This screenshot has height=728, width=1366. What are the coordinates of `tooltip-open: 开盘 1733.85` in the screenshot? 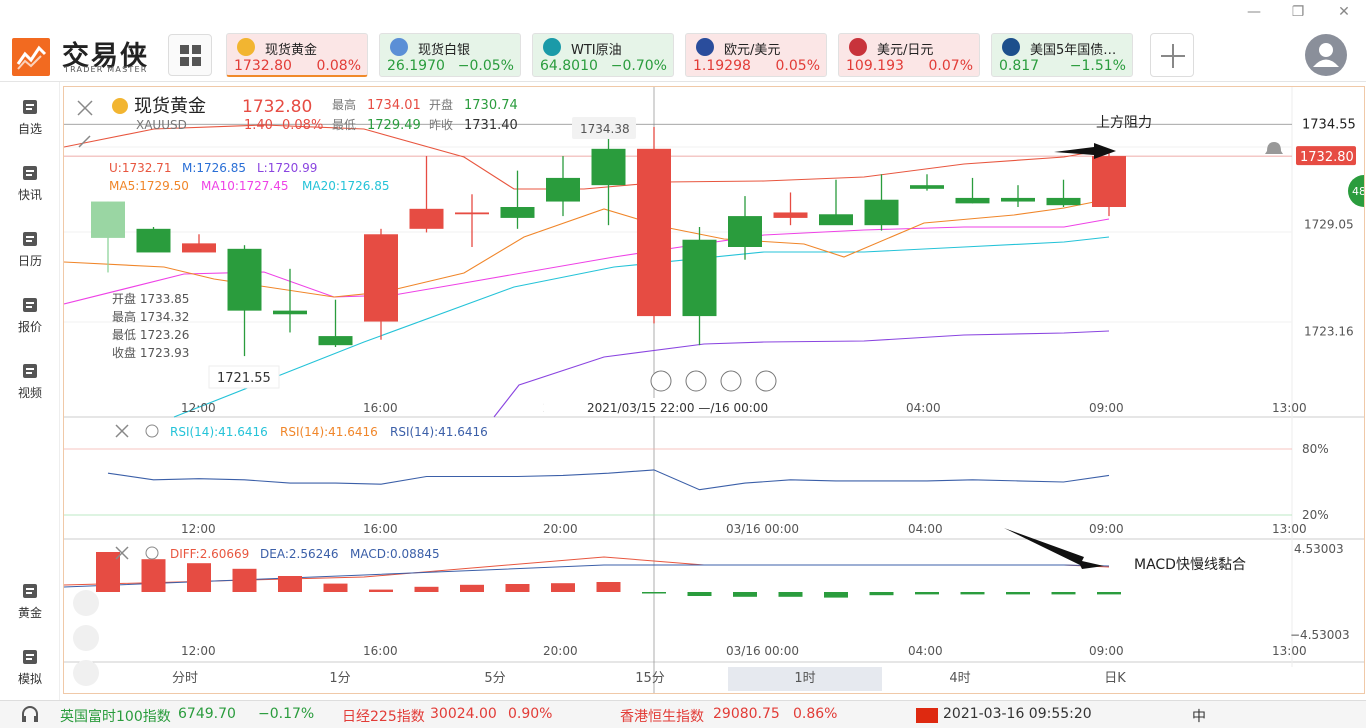 It's located at (150, 298).